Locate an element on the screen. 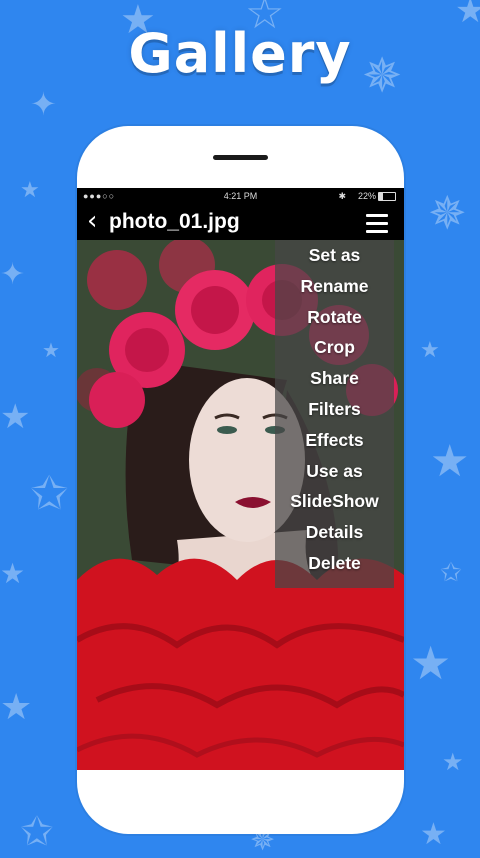 The width and height of the screenshot is (480, 858). status-bar: ●●●○○ 4:21 PM ✱ 22% is located at coordinates (240, 196).